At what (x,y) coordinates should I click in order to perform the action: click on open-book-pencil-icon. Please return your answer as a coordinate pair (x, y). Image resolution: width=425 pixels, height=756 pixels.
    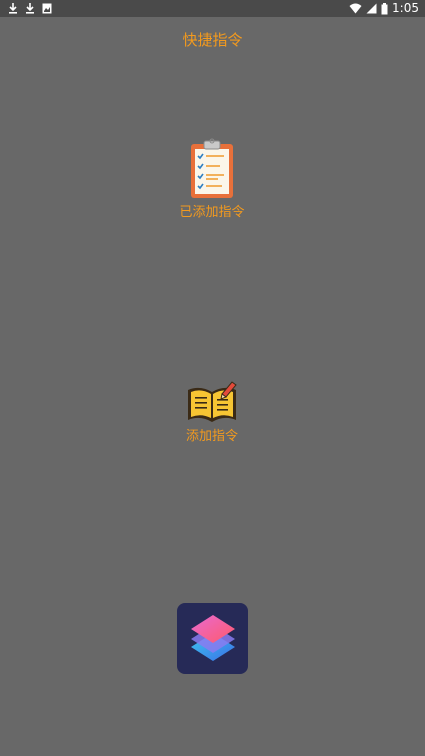
    Looking at the image, I should click on (212, 401).